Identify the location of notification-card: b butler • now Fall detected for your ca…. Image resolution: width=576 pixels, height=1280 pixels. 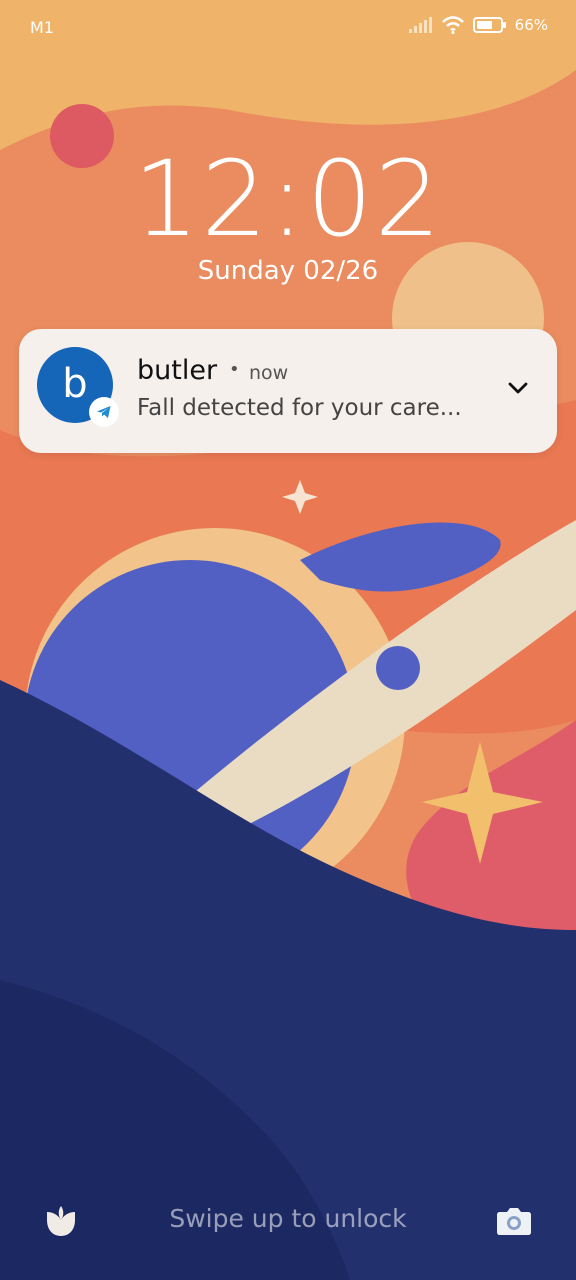
(288, 391).